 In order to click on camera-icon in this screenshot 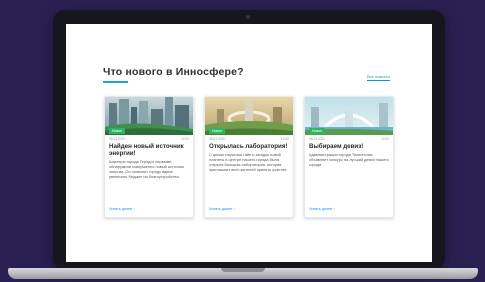, I will do `click(248, 17)`.